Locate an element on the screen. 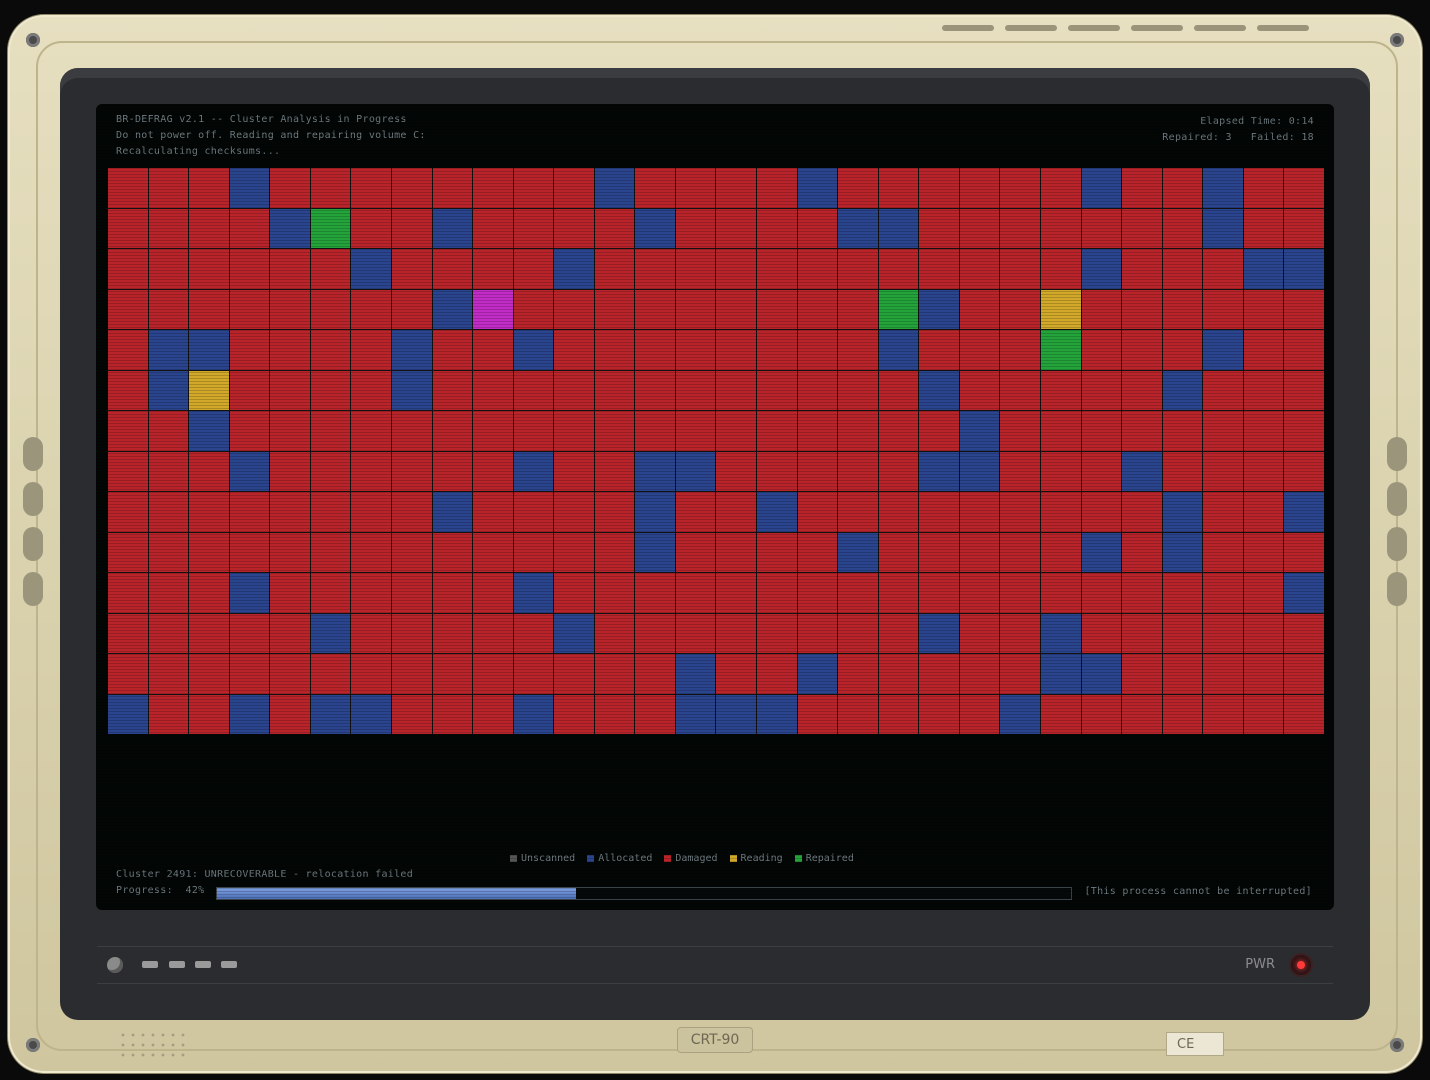 The width and height of the screenshot is (1430, 1080). legend-item: Repaired is located at coordinates (824, 858).